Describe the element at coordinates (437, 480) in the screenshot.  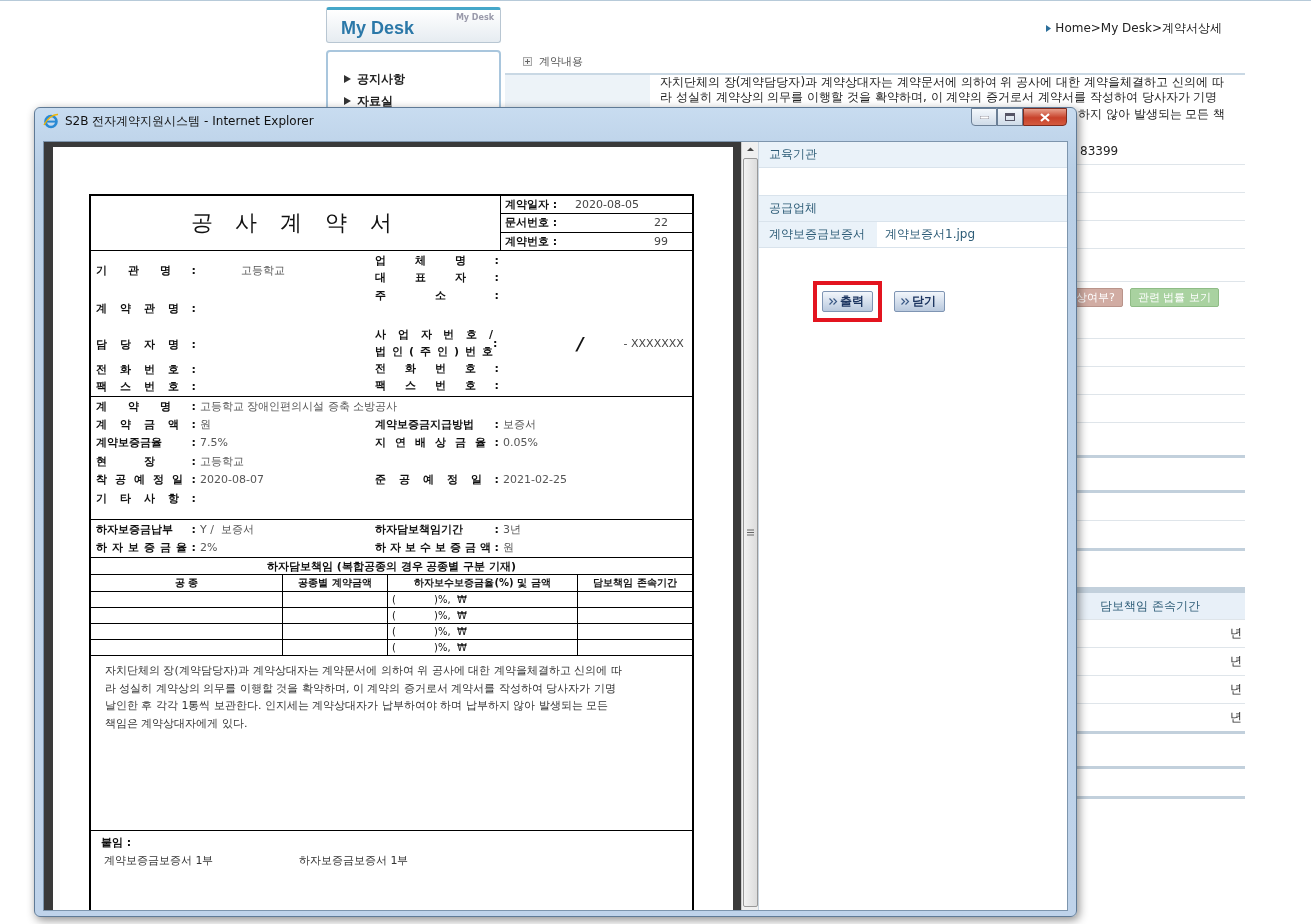
I see `field-label: 준 공 예 정 일 :` at that location.